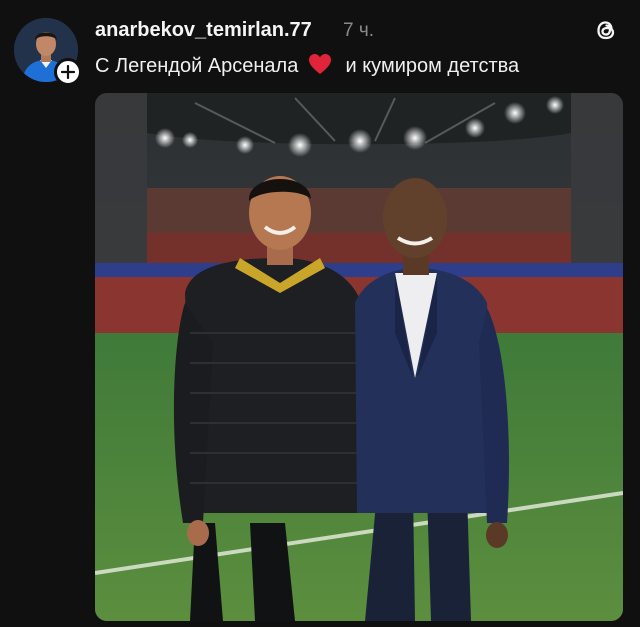 The width and height of the screenshot is (640, 627). Describe the element at coordinates (307, 67) in the screenshot. I see `post-caption: С Легендой Арсенала и кумиром детства` at that location.